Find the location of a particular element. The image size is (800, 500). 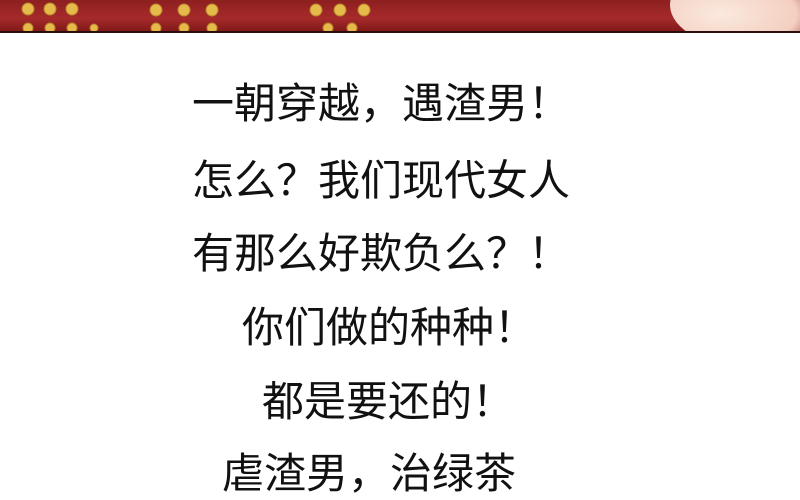

text-line-4: 你们做的种种！ is located at coordinates (389, 327).